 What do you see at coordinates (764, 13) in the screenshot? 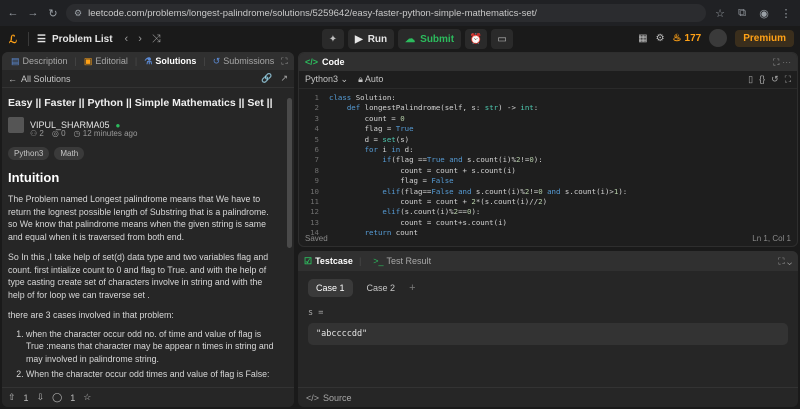
I see `profile-icon: ◉` at bounding box center [764, 13].